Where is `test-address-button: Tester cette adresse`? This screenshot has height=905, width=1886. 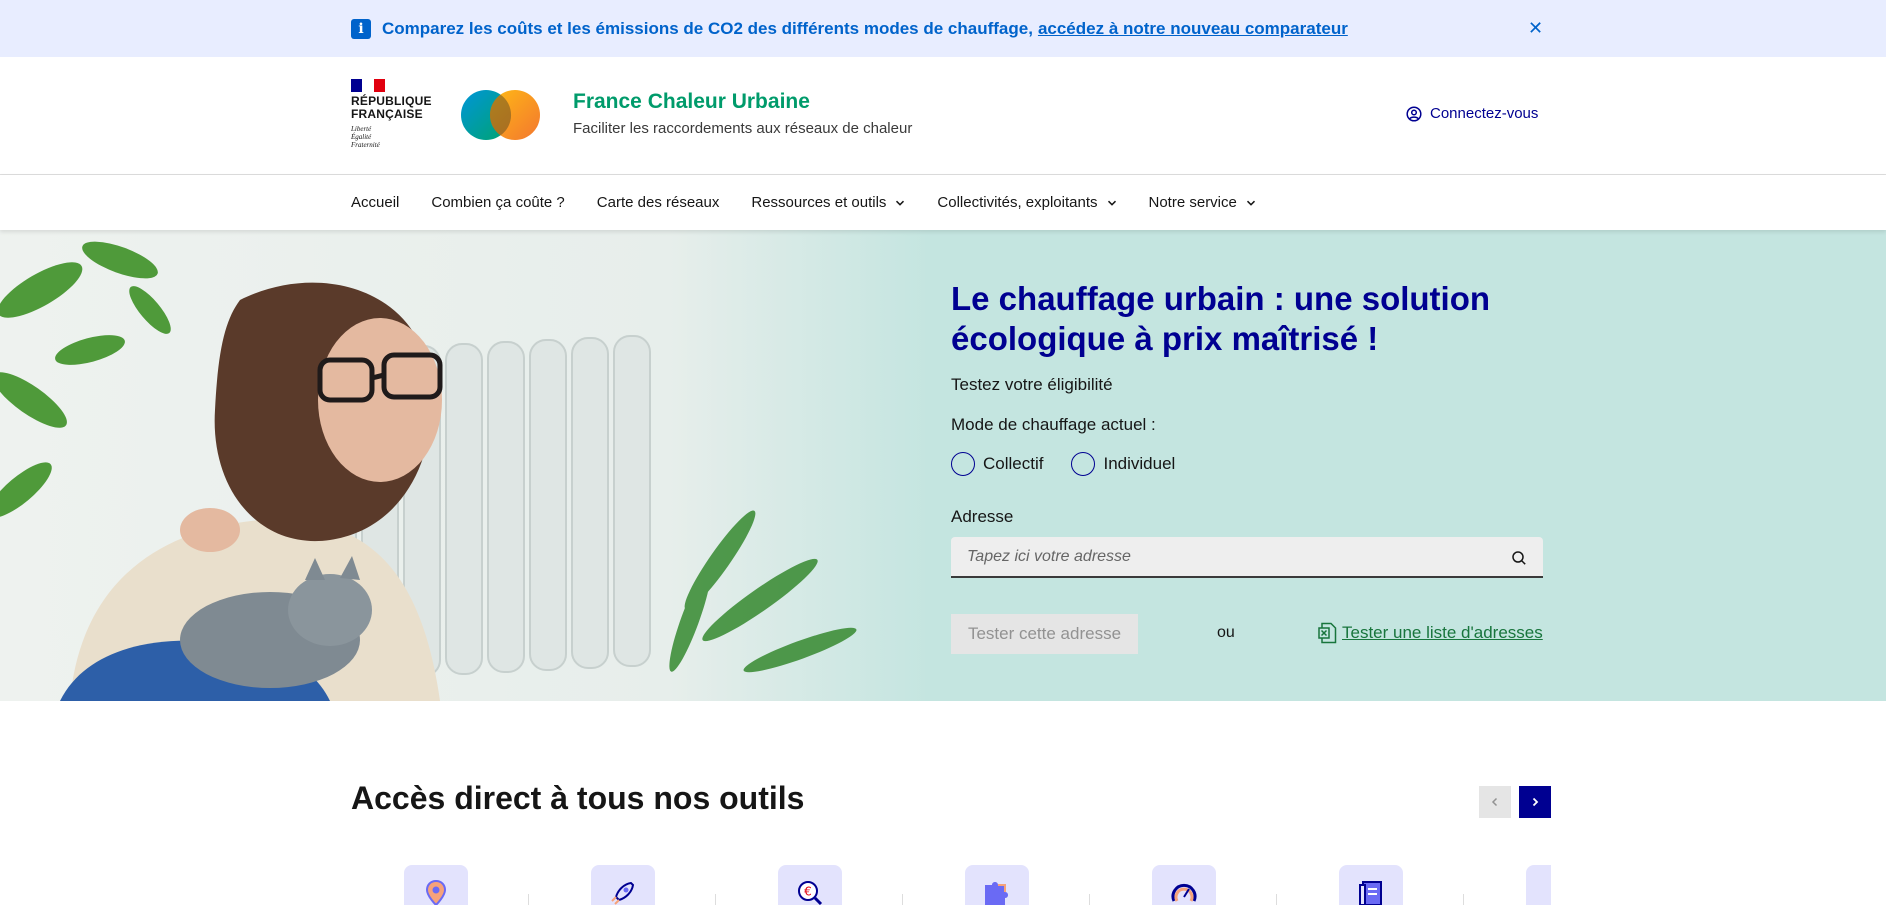 test-address-button: Tester cette adresse is located at coordinates (1044, 634).